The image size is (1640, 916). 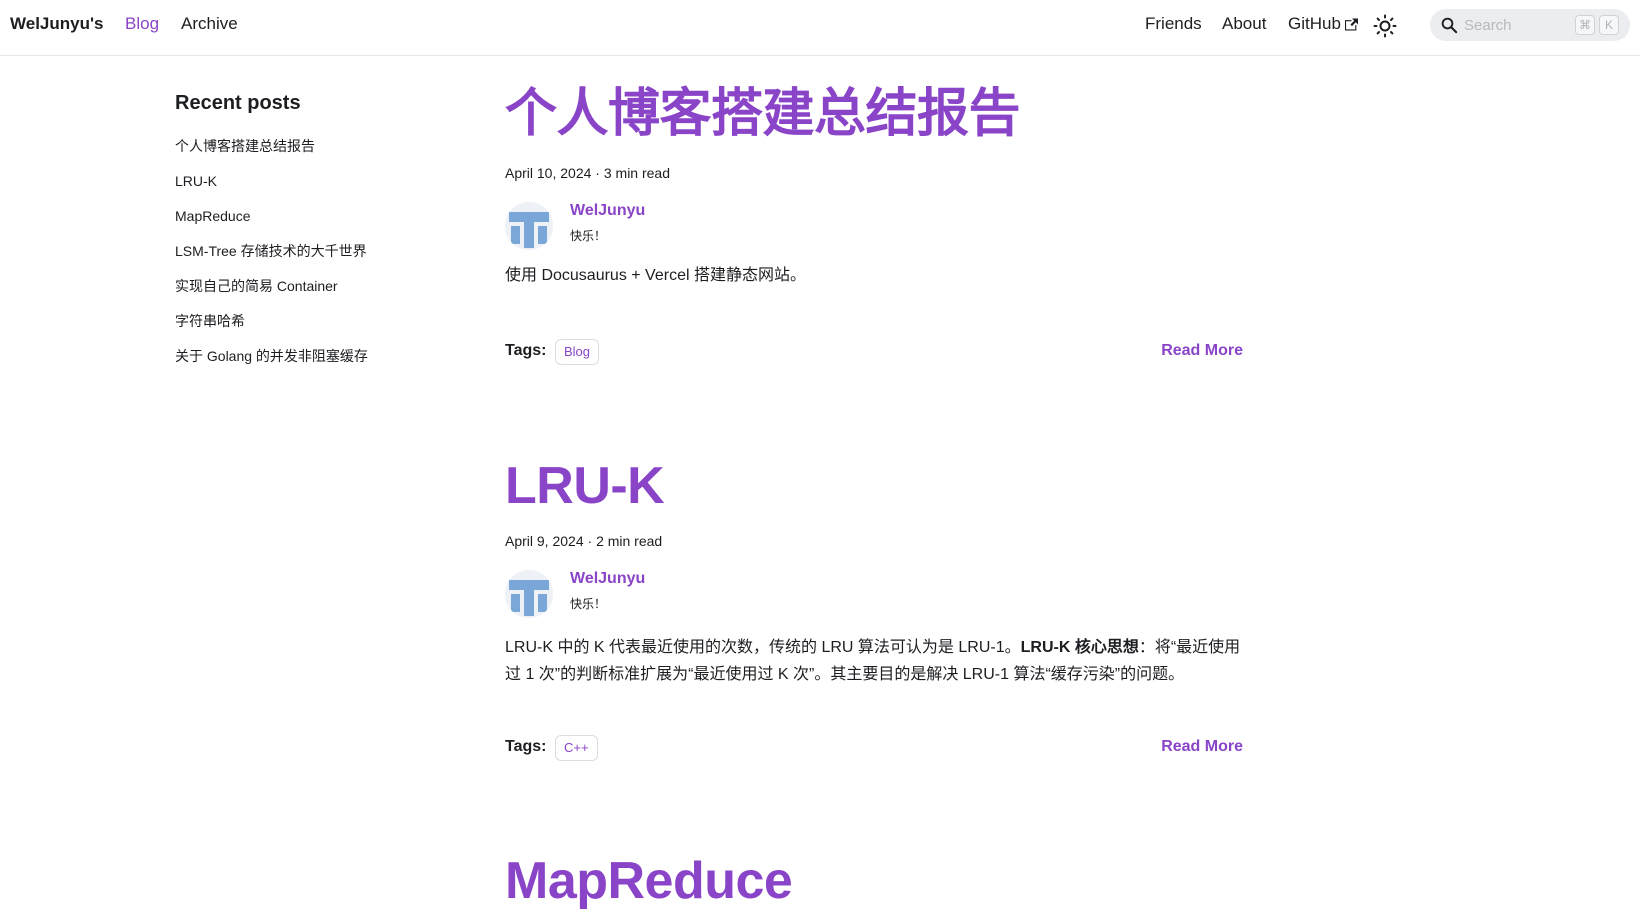 I want to click on github-label: GitHub, so click(x=1314, y=23).